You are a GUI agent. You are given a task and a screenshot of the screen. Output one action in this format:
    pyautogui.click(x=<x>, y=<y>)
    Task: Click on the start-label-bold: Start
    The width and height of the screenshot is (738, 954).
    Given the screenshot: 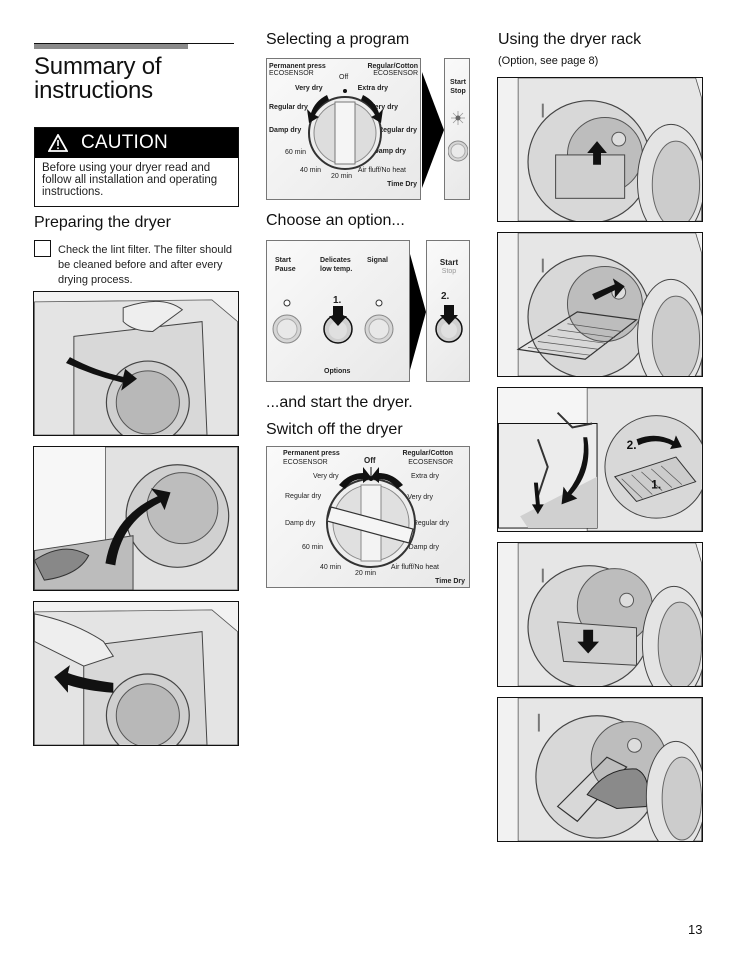 What is the action you would take?
    pyautogui.click(x=449, y=262)
    